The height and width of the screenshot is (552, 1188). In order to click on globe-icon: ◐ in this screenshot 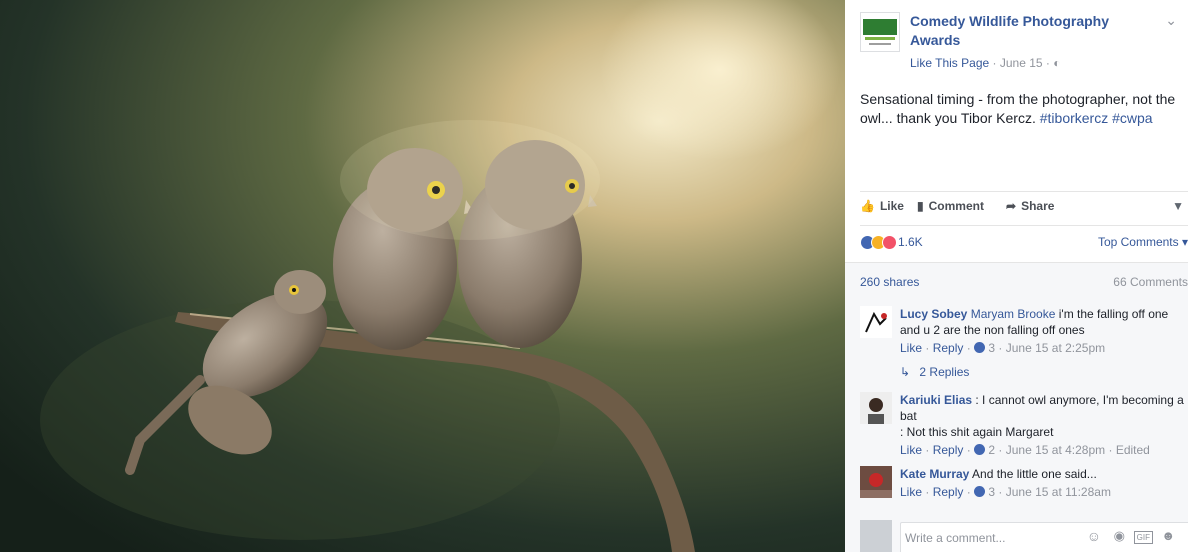, I will do `click(1057, 63)`.